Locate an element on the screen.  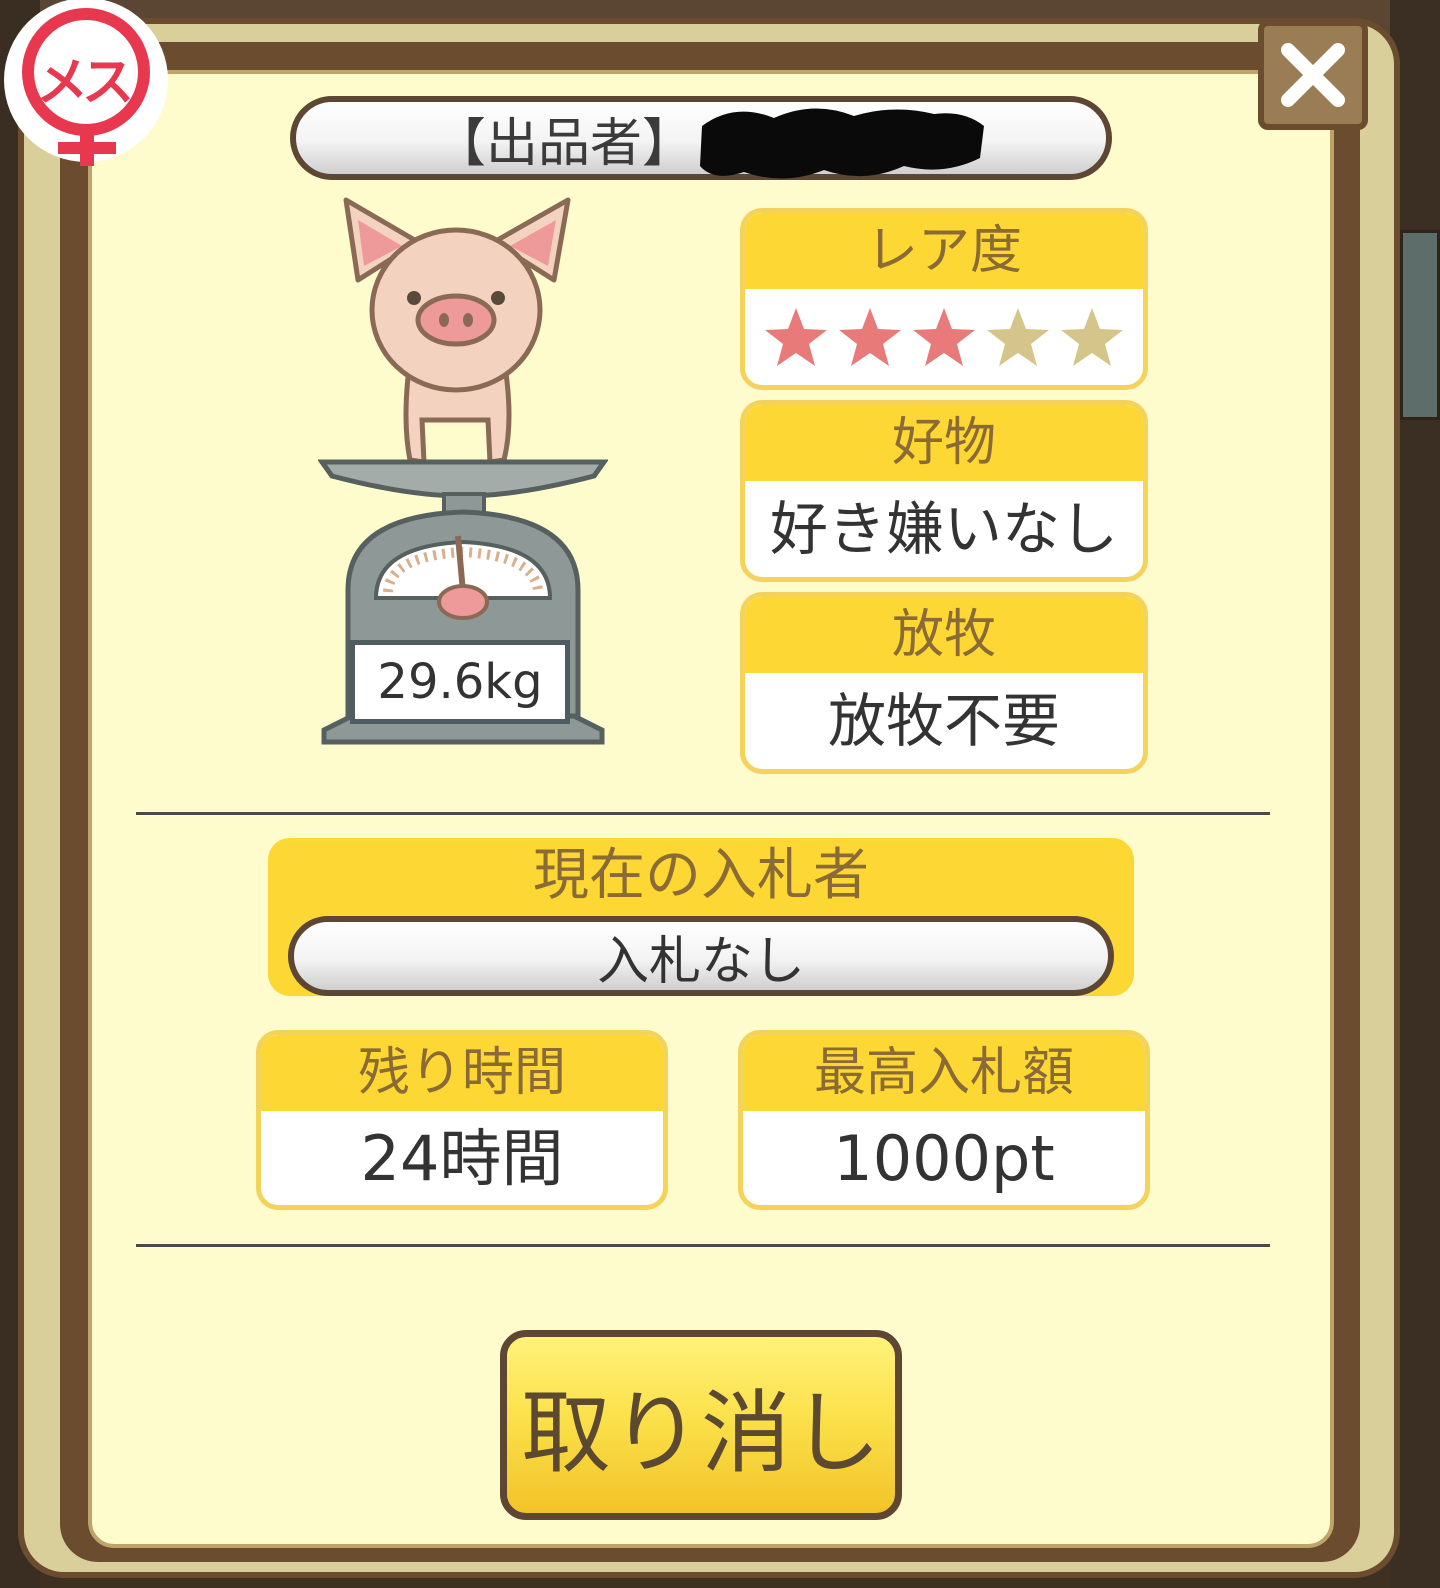
female-badge-text: メス is located at coordinates (85, 83).